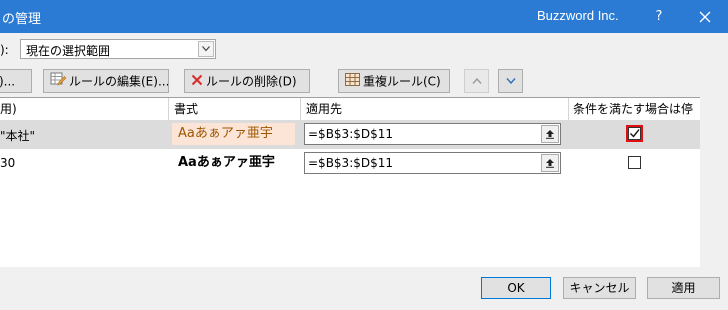 This screenshot has width=728, height=310. Describe the element at coordinates (68, 51) in the screenshot. I see `scope-selected-value: 現在の選択範囲` at that location.